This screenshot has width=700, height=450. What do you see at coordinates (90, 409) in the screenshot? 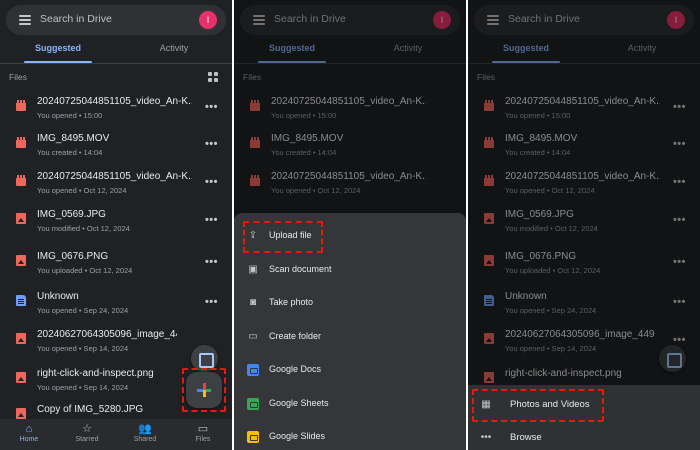
I see `file-name: Copy of IMG_5280.JPG` at bounding box center [90, 409].